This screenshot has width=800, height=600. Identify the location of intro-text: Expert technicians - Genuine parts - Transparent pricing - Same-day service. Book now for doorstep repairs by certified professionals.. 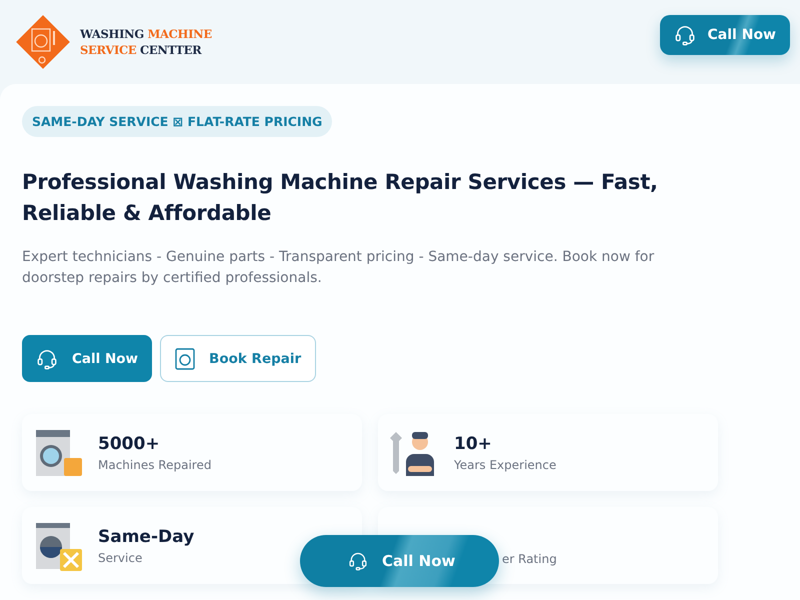
(339, 268).